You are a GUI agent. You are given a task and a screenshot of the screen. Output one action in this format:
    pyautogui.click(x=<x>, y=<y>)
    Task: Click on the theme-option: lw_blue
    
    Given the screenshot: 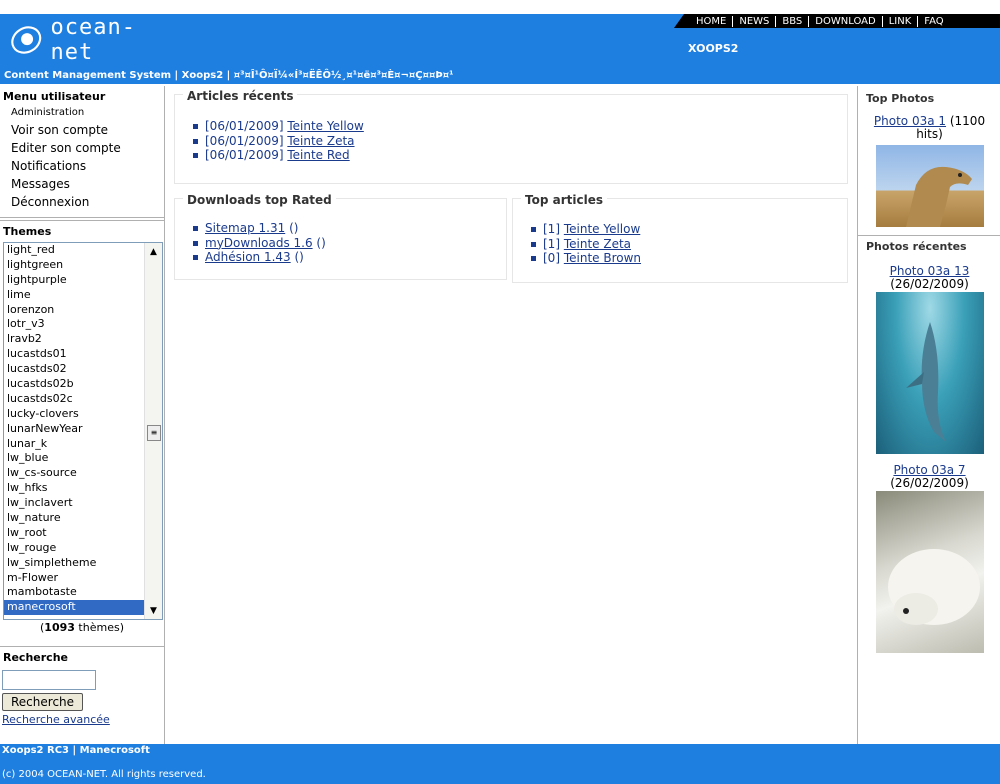 What is the action you would take?
    pyautogui.click(x=83, y=458)
    